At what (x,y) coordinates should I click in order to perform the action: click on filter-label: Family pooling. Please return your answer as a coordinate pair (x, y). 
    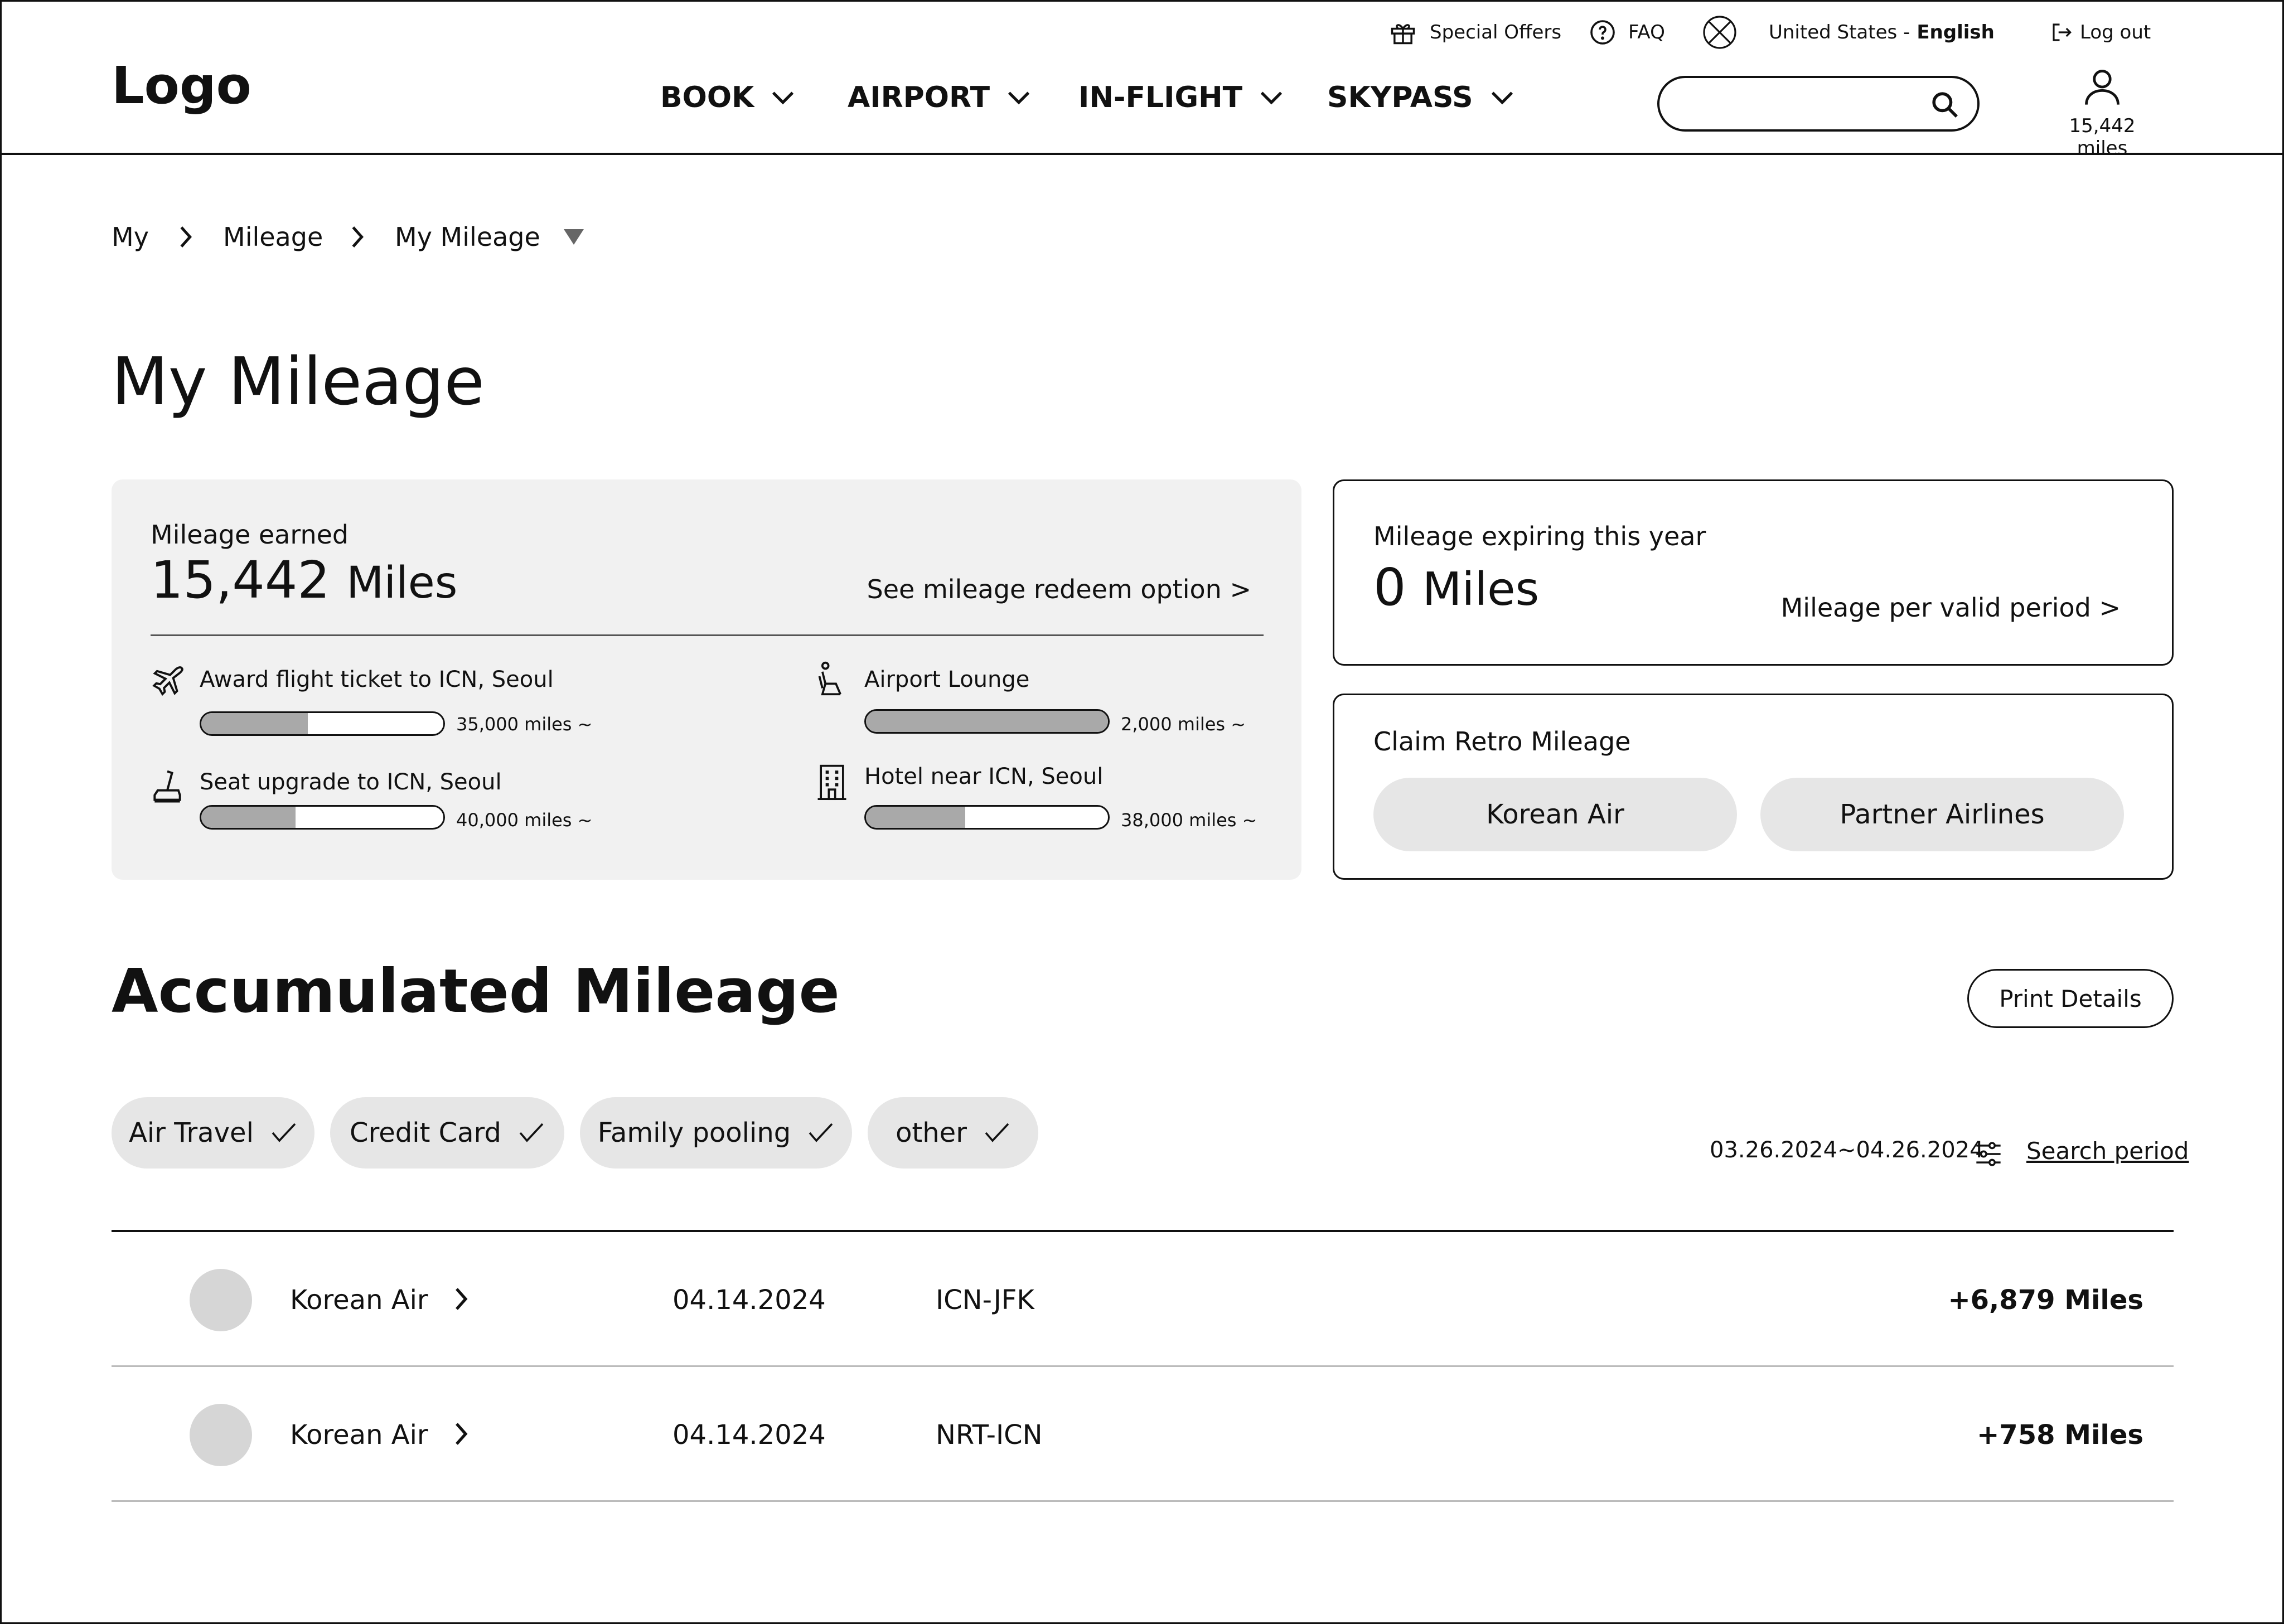
    Looking at the image, I should click on (694, 1132).